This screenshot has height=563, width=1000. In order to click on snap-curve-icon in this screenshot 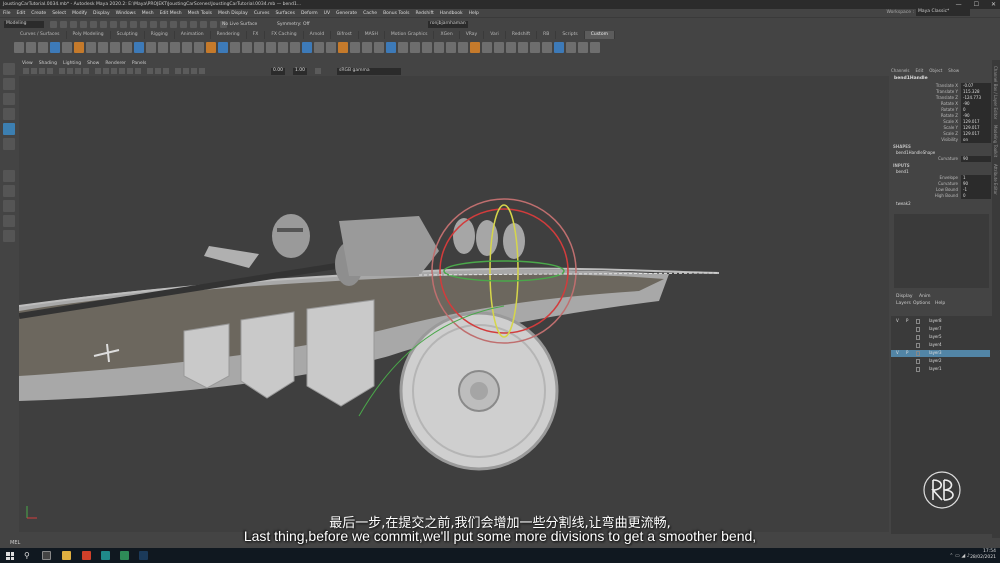, I will do `click(143, 24)`.